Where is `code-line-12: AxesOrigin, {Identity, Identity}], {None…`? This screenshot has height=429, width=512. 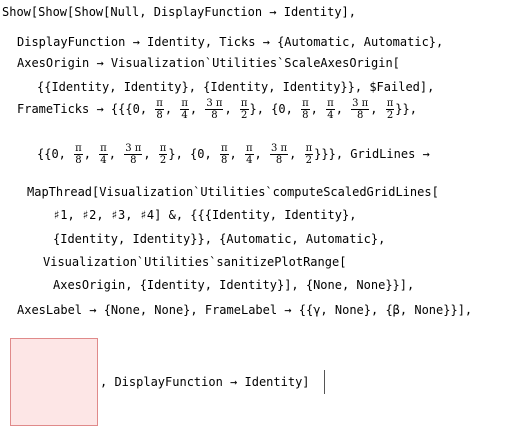
code-line-12: AxesOrigin, {Identity, Identity}], {None… is located at coordinates (234, 285).